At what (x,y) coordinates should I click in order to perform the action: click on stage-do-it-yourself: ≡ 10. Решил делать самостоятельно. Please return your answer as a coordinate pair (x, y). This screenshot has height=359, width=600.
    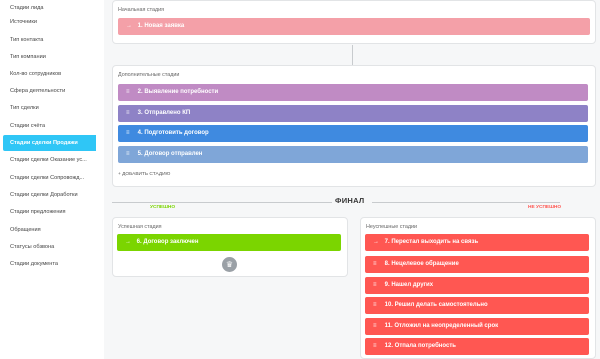
    Looking at the image, I should click on (477, 305).